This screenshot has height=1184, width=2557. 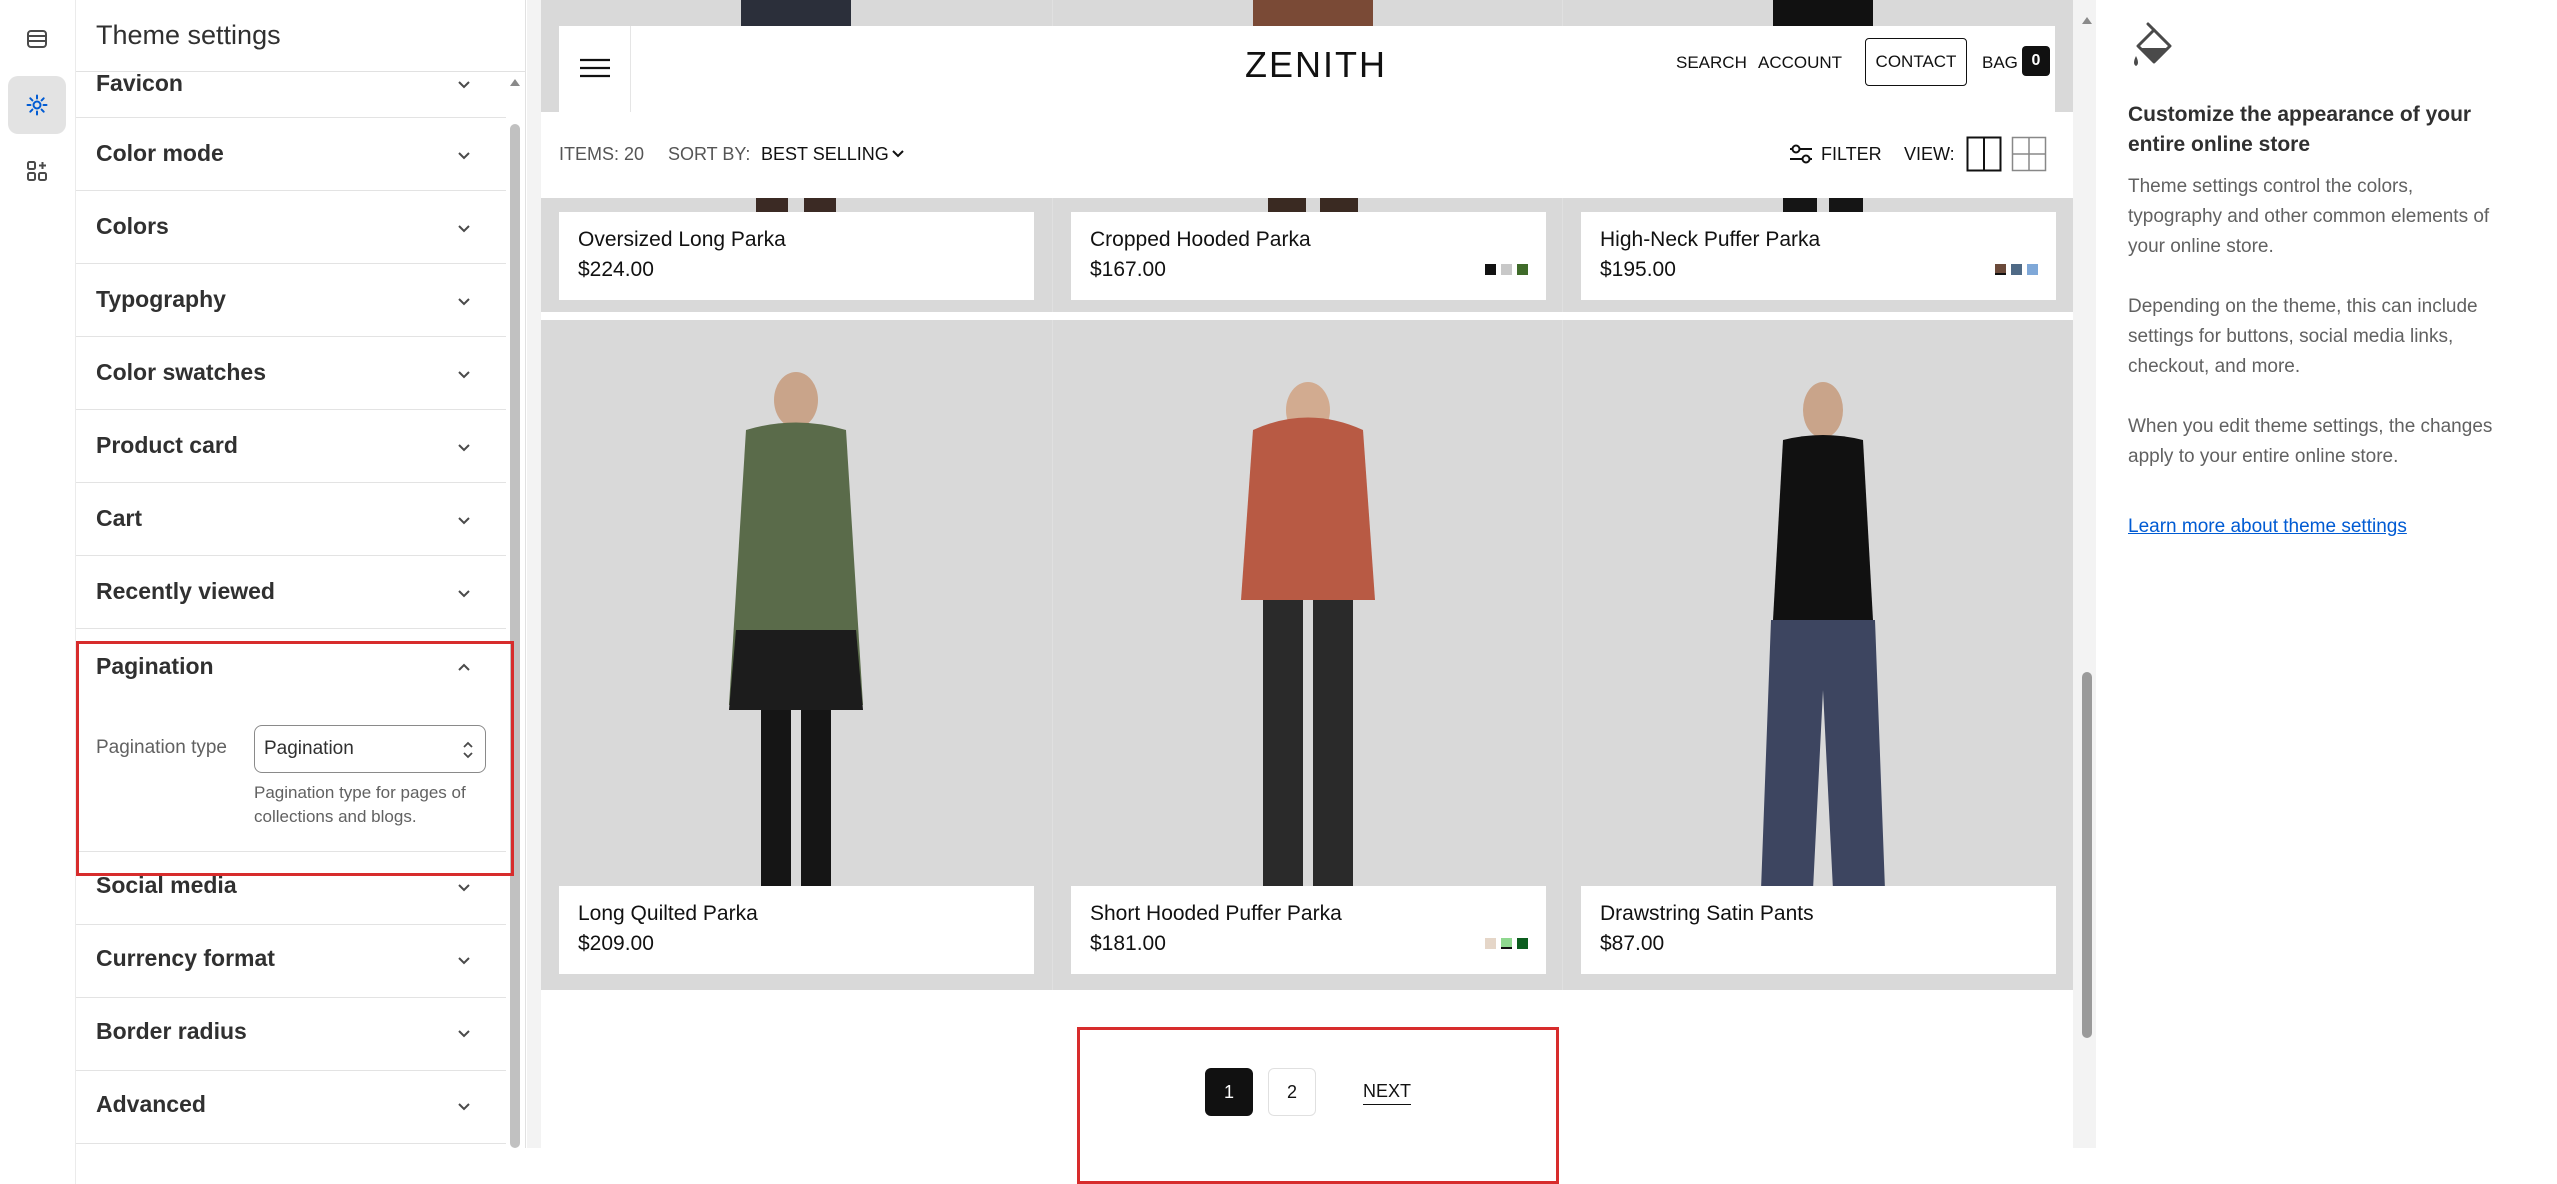 What do you see at coordinates (1711, 63) in the screenshot?
I see `nav-search: SEARCH` at bounding box center [1711, 63].